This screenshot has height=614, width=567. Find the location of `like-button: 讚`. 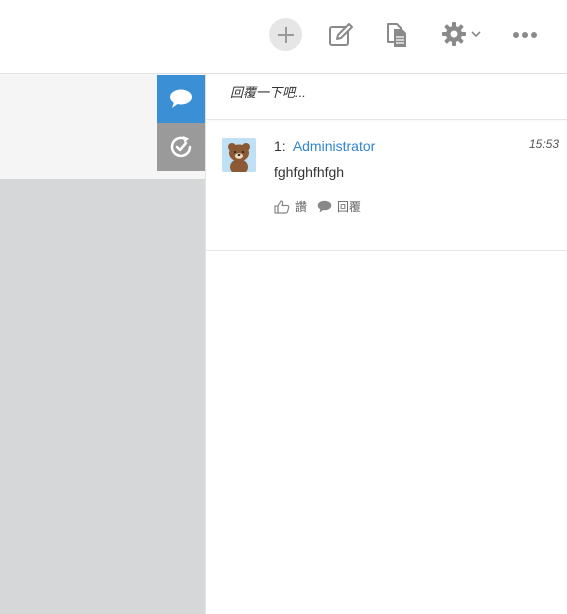

like-button: 讚 is located at coordinates (290, 206).